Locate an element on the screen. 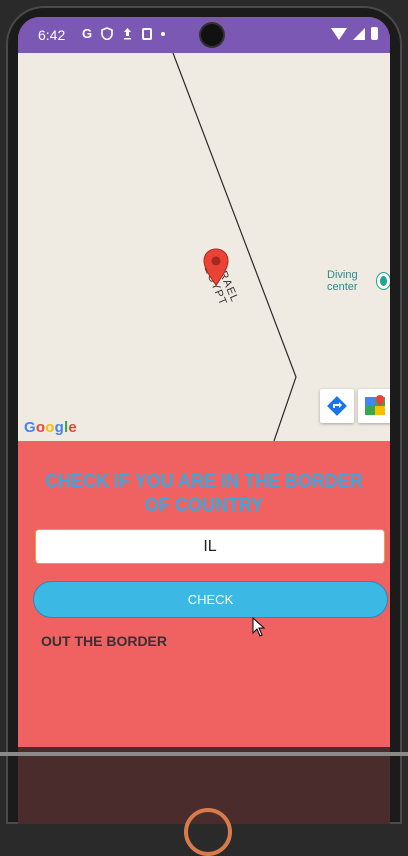 The image size is (408, 856). open-in-maps-button is located at coordinates (374, 406).